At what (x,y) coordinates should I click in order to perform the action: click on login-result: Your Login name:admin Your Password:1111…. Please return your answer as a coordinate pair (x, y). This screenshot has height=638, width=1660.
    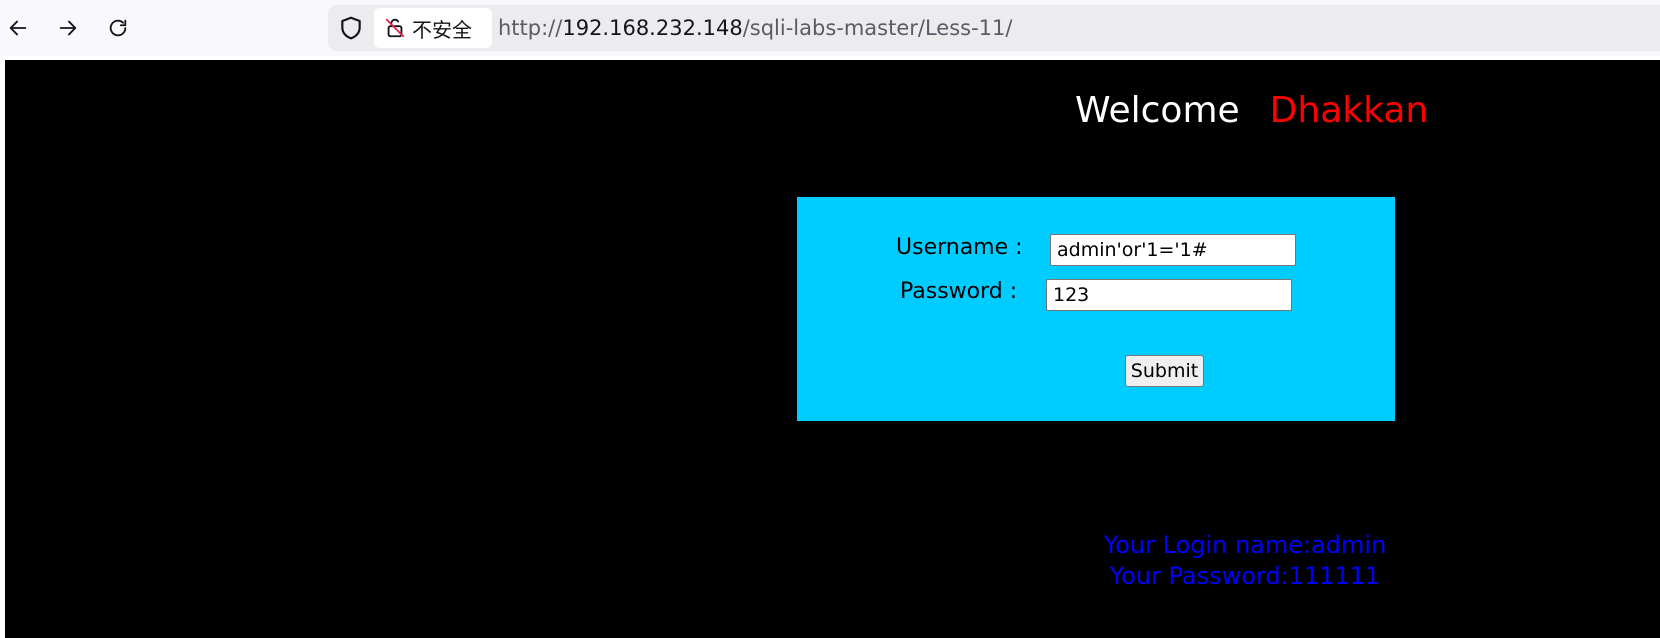
    Looking at the image, I should click on (1245, 561).